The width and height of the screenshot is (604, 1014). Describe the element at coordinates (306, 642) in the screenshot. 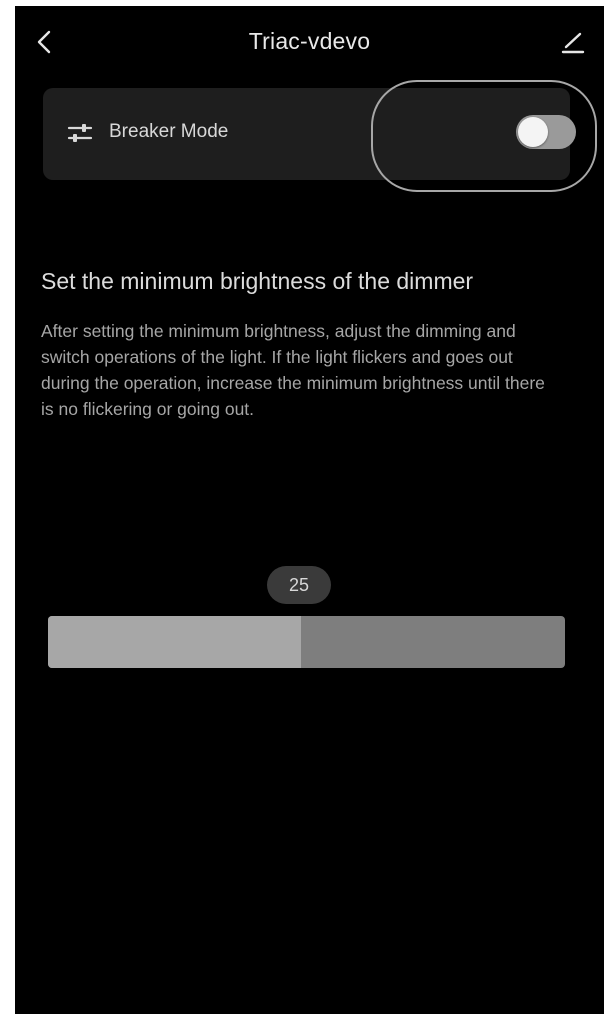

I see `brightness-slider` at that location.